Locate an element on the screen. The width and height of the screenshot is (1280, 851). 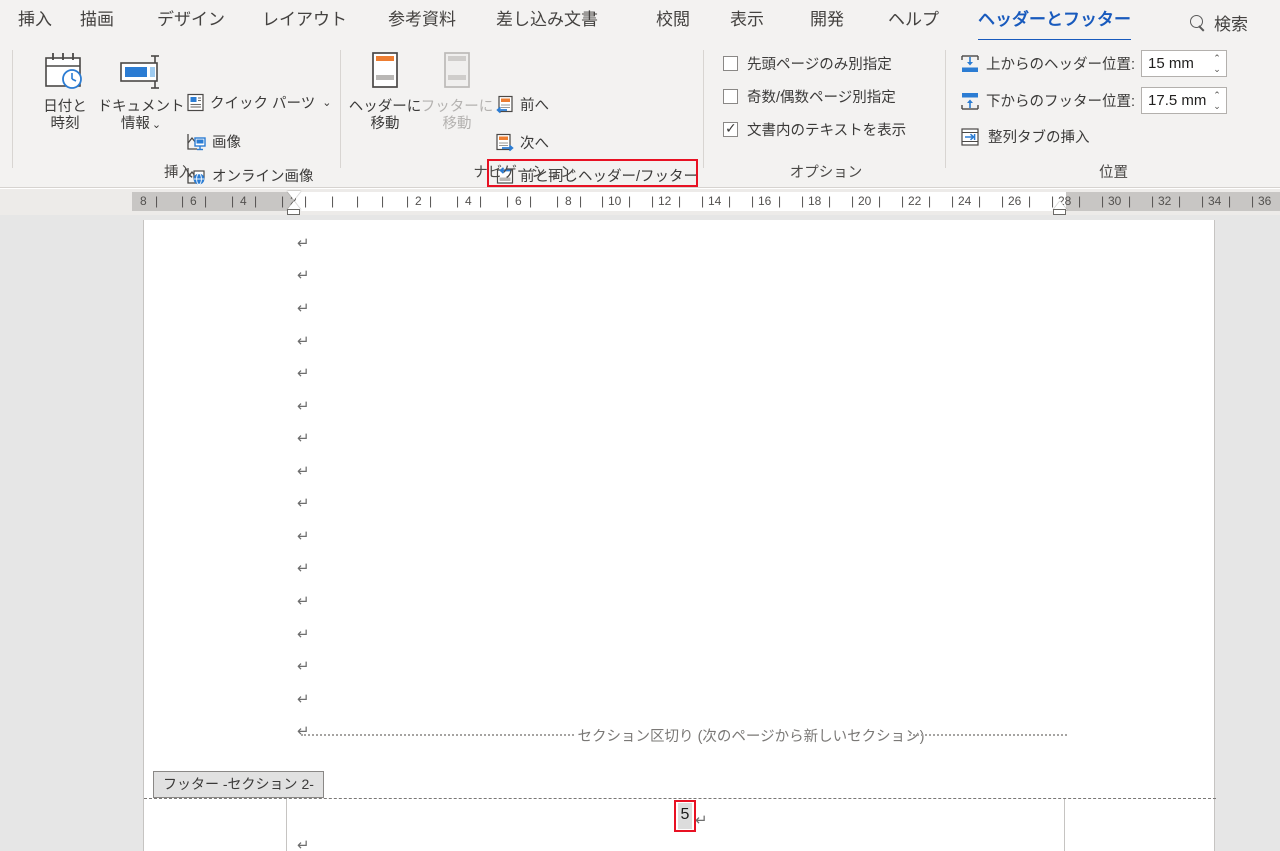
footer-section-tag: フッター -セクション 2- is located at coordinates (238, 784).